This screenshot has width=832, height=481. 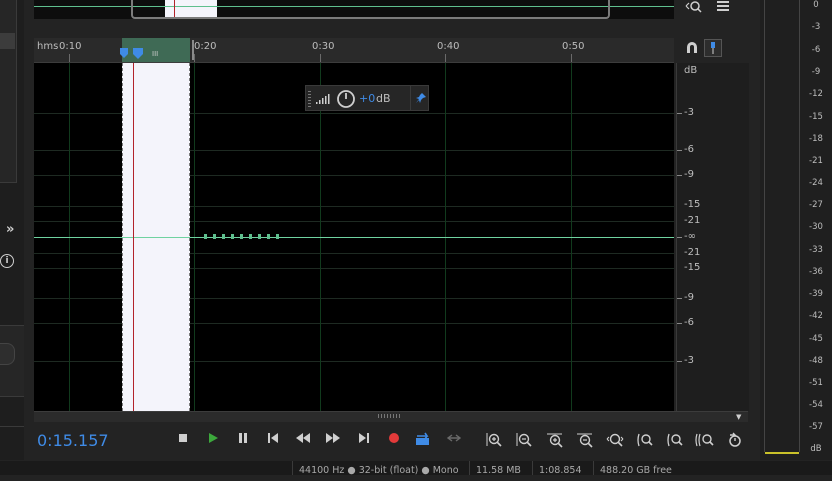 I want to click on play-icon, so click(x=213, y=438).